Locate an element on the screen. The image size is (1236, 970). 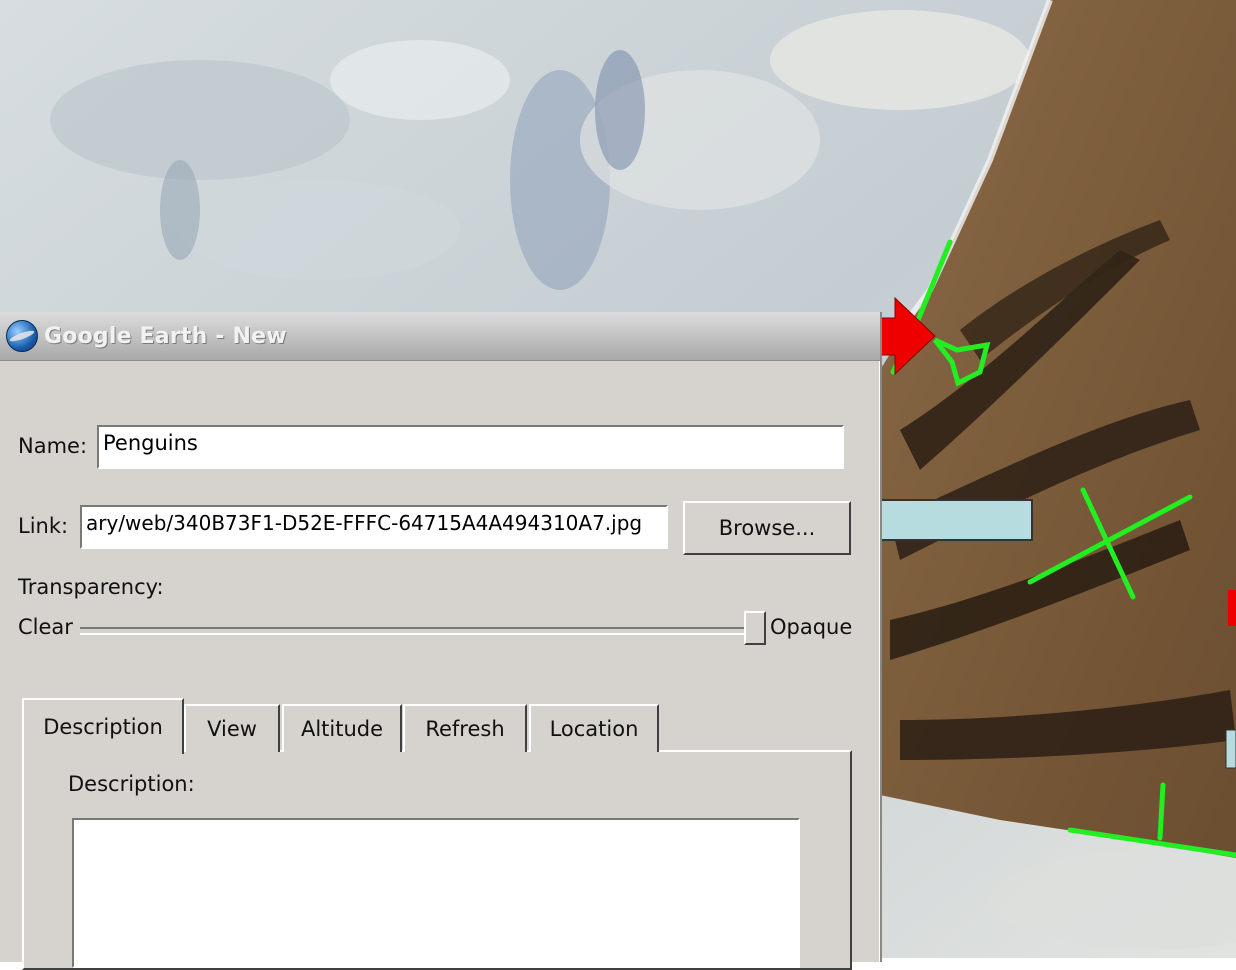
window-title: Google Earth - New is located at coordinates (165, 336).